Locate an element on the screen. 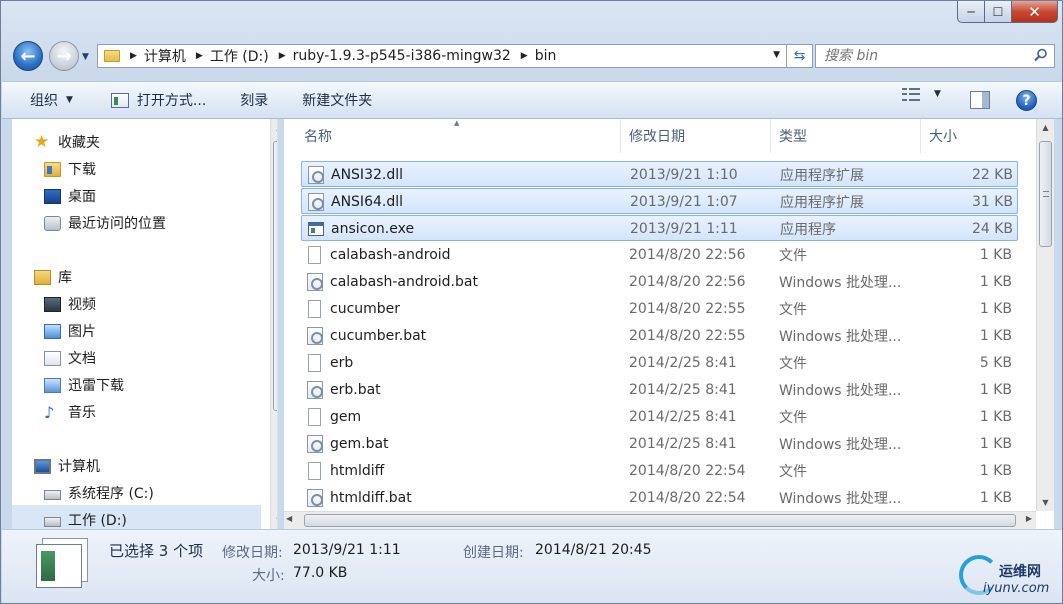 The image size is (1063, 604). computer-icon is located at coordinates (42, 466).